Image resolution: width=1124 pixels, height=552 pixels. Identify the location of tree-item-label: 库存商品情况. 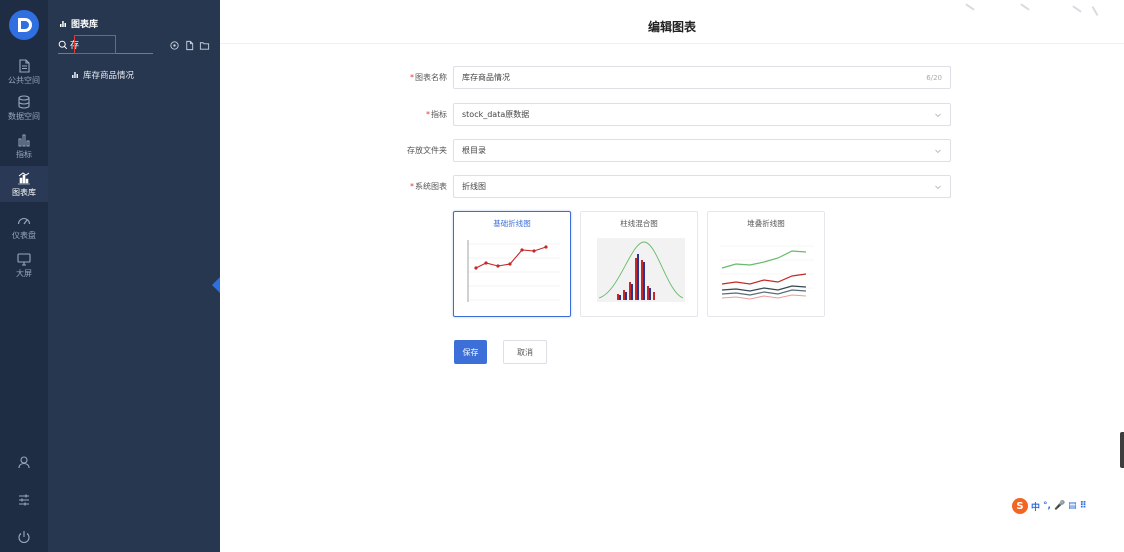
(109, 76).